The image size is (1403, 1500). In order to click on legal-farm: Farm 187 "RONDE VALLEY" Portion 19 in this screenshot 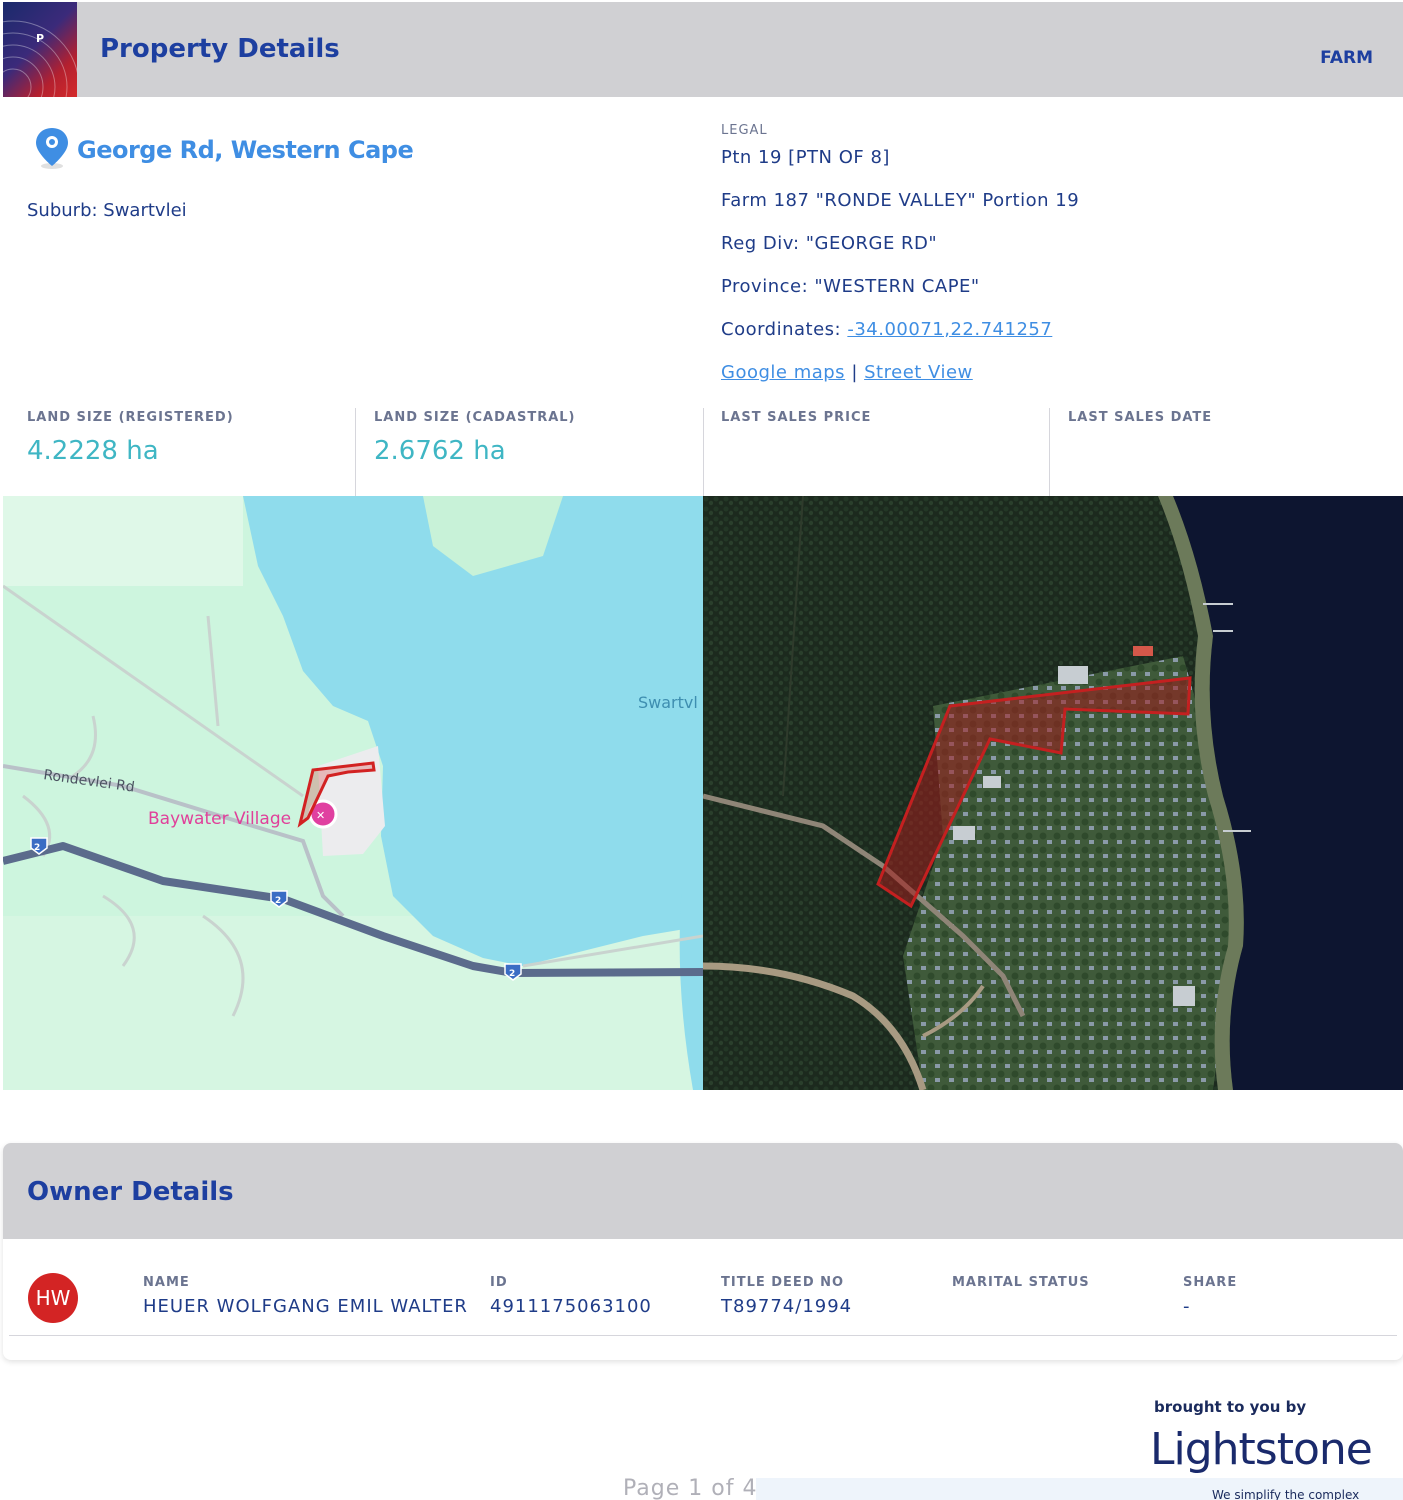, I will do `click(900, 200)`.